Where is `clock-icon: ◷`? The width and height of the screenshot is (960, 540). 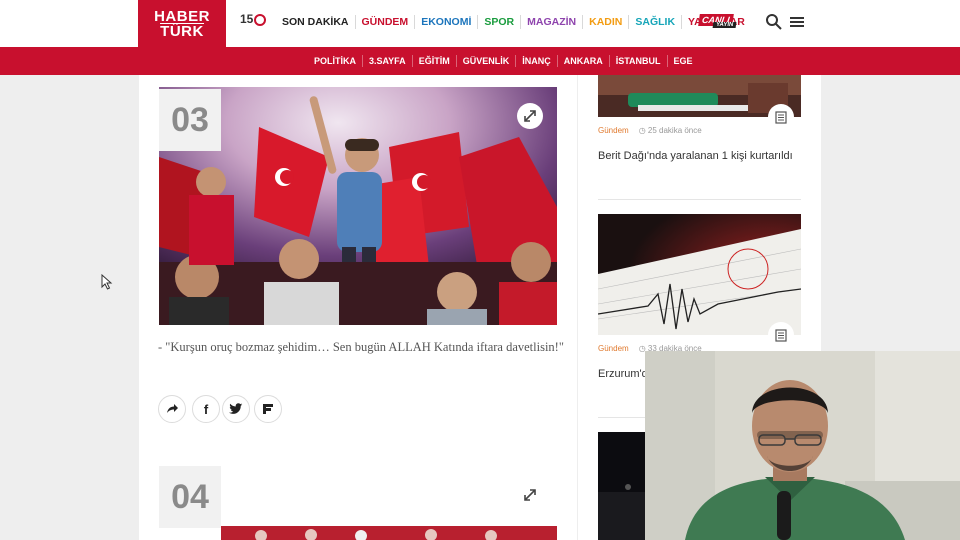
clock-icon: ◷ is located at coordinates (643, 130).